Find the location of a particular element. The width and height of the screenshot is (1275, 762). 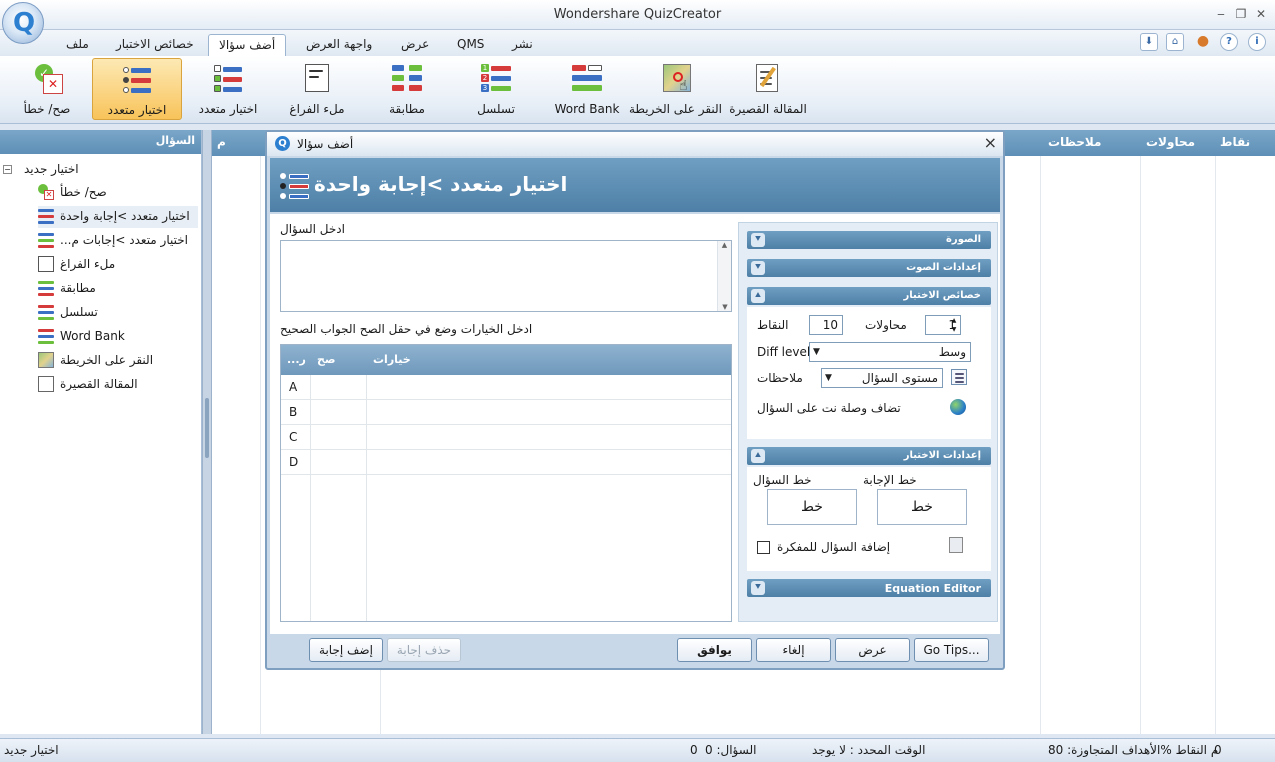

choice-row: A is located at coordinates (506, 387).